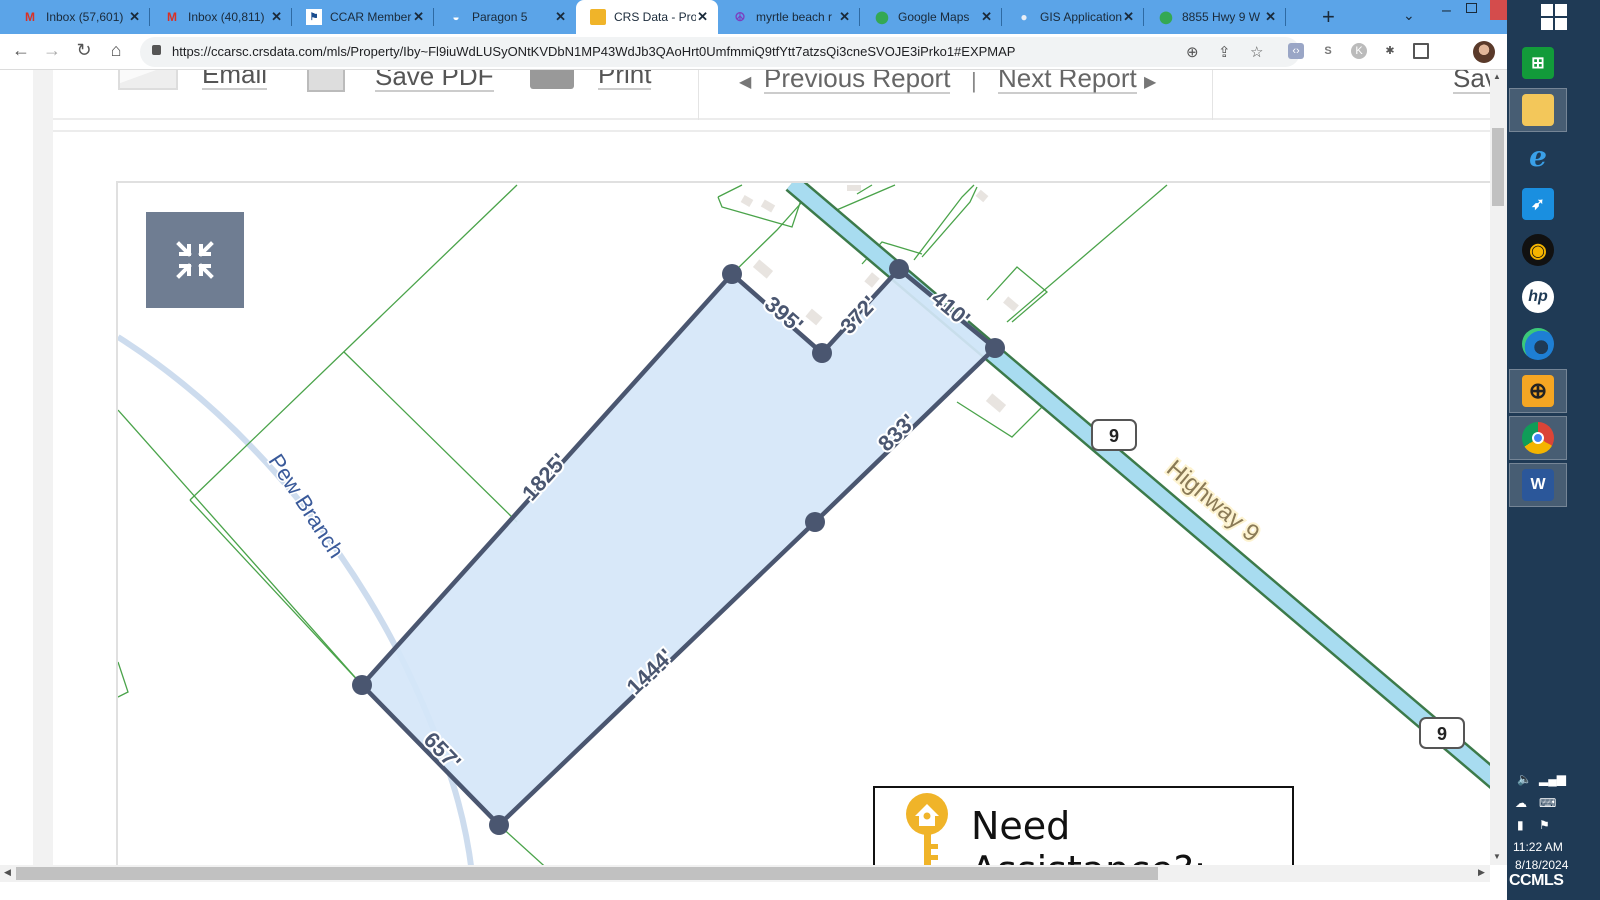  I want to click on profile-avatar, so click(1484, 52).